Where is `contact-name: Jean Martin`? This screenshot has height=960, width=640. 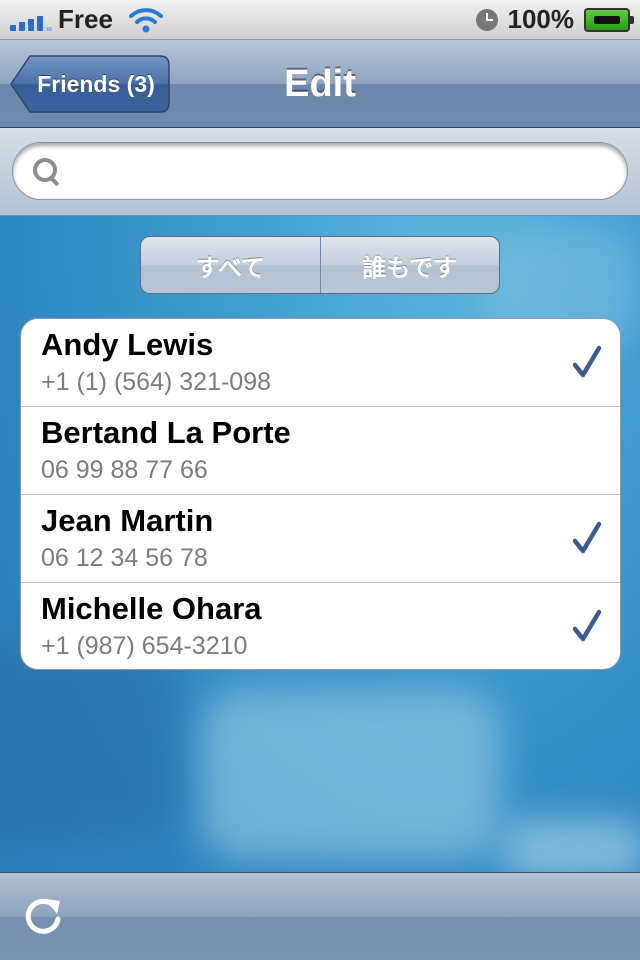 contact-name: Jean Martin is located at coordinates (127, 520).